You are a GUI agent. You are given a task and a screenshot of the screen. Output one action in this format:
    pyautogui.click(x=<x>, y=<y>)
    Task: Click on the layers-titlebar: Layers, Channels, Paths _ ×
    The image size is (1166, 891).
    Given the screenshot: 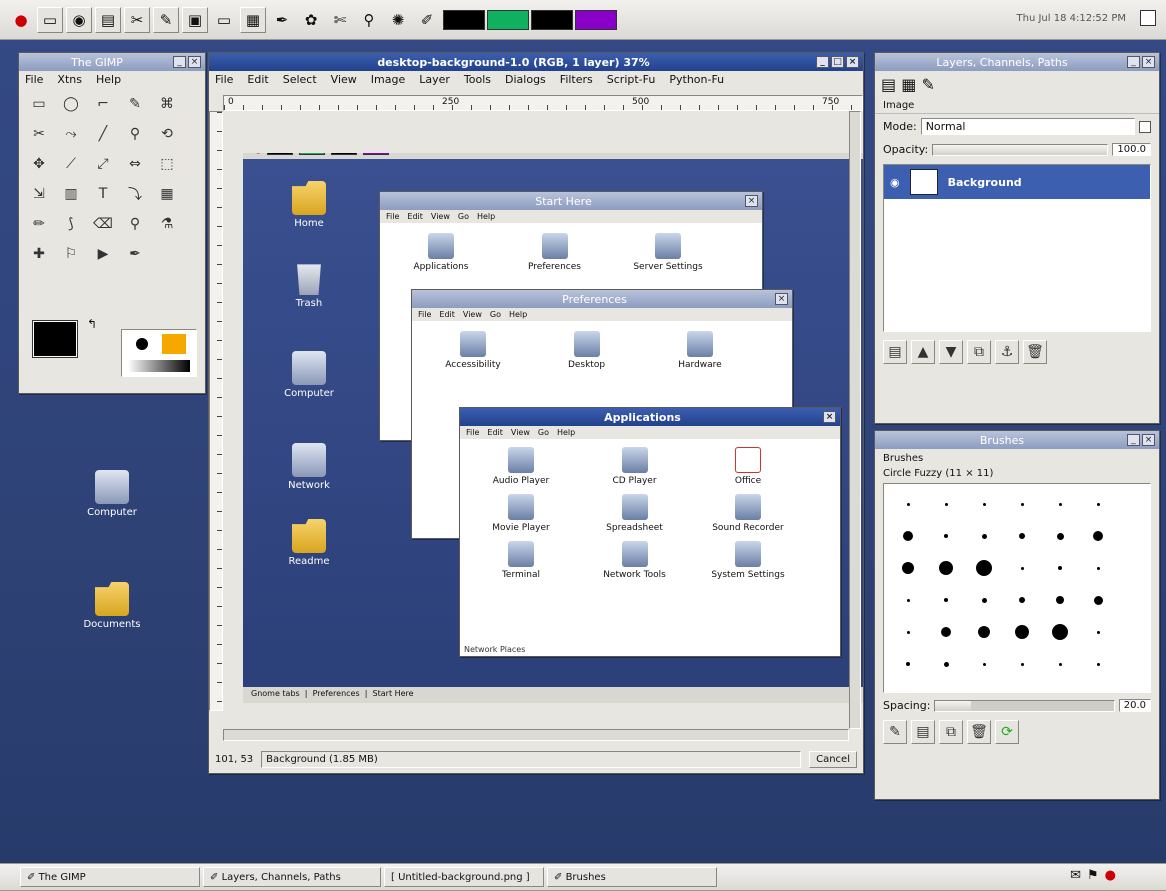 What is the action you would take?
    pyautogui.click(x=1017, y=62)
    